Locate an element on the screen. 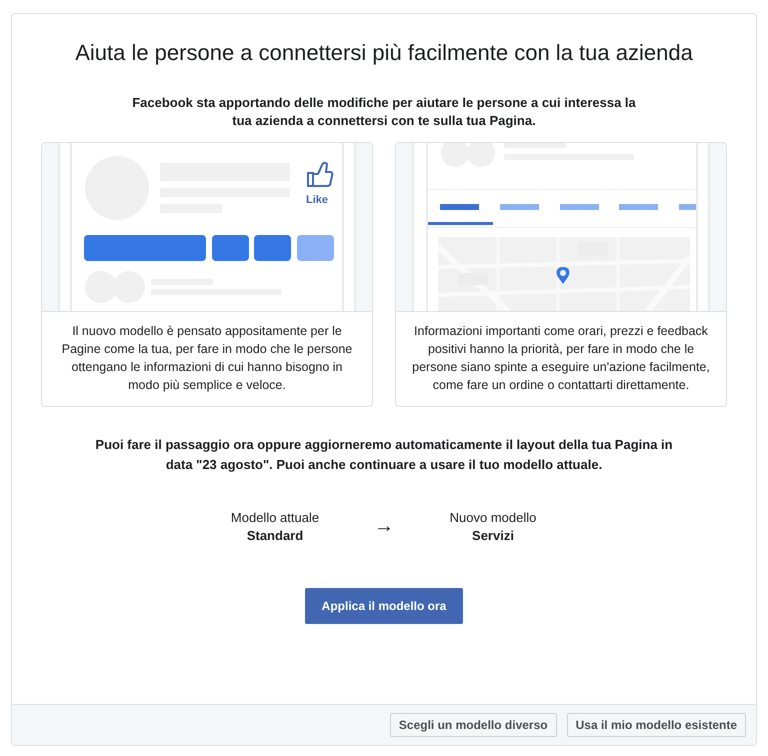  model-name: Servizi is located at coordinates (493, 535).